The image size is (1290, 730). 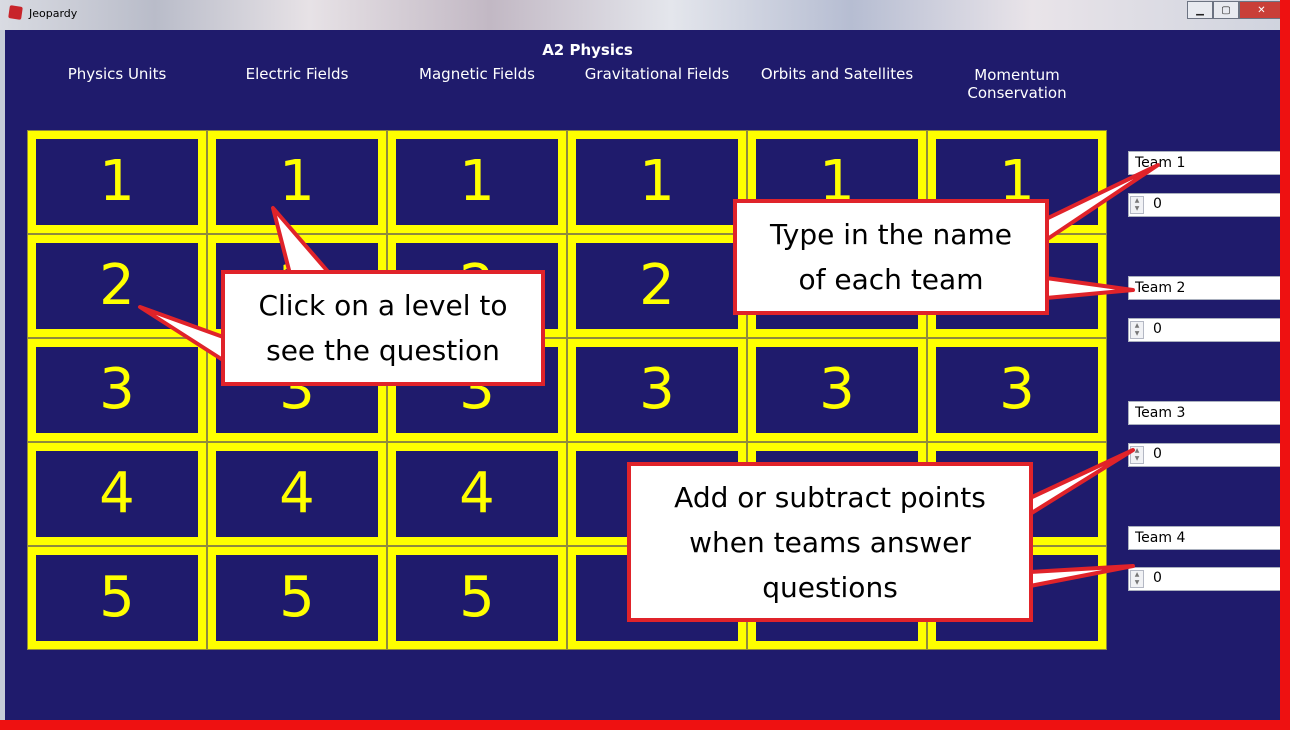 What do you see at coordinates (645, 725) in the screenshot?
I see `window-frame-bottom` at bounding box center [645, 725].